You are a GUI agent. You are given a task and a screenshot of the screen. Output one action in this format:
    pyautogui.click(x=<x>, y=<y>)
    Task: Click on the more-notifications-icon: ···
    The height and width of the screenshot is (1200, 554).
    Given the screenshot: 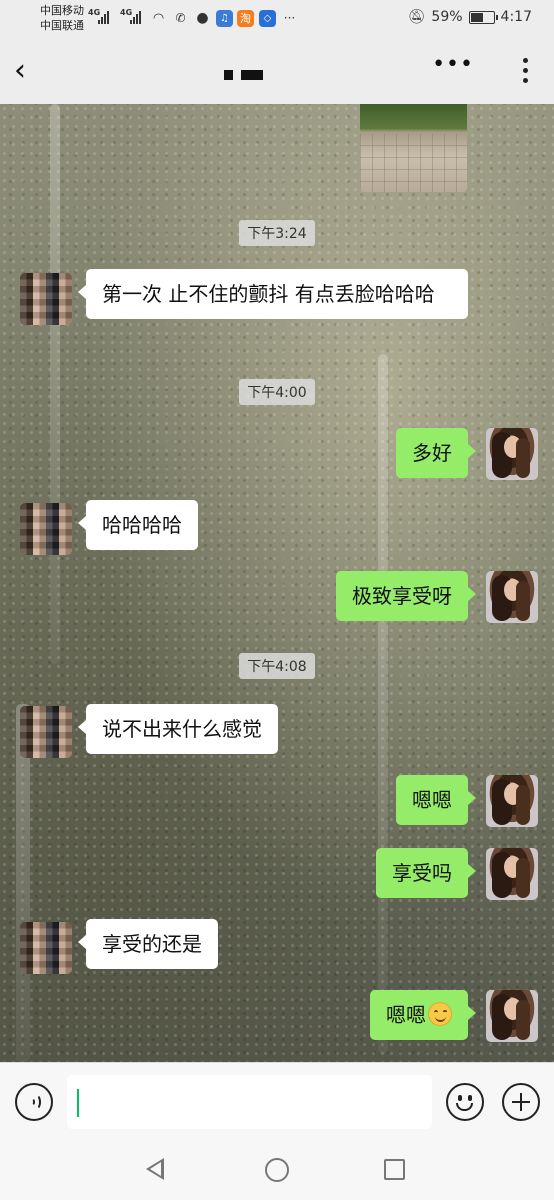 What is the action you would take?
    pyautogui.click(x=289, y=18)
    